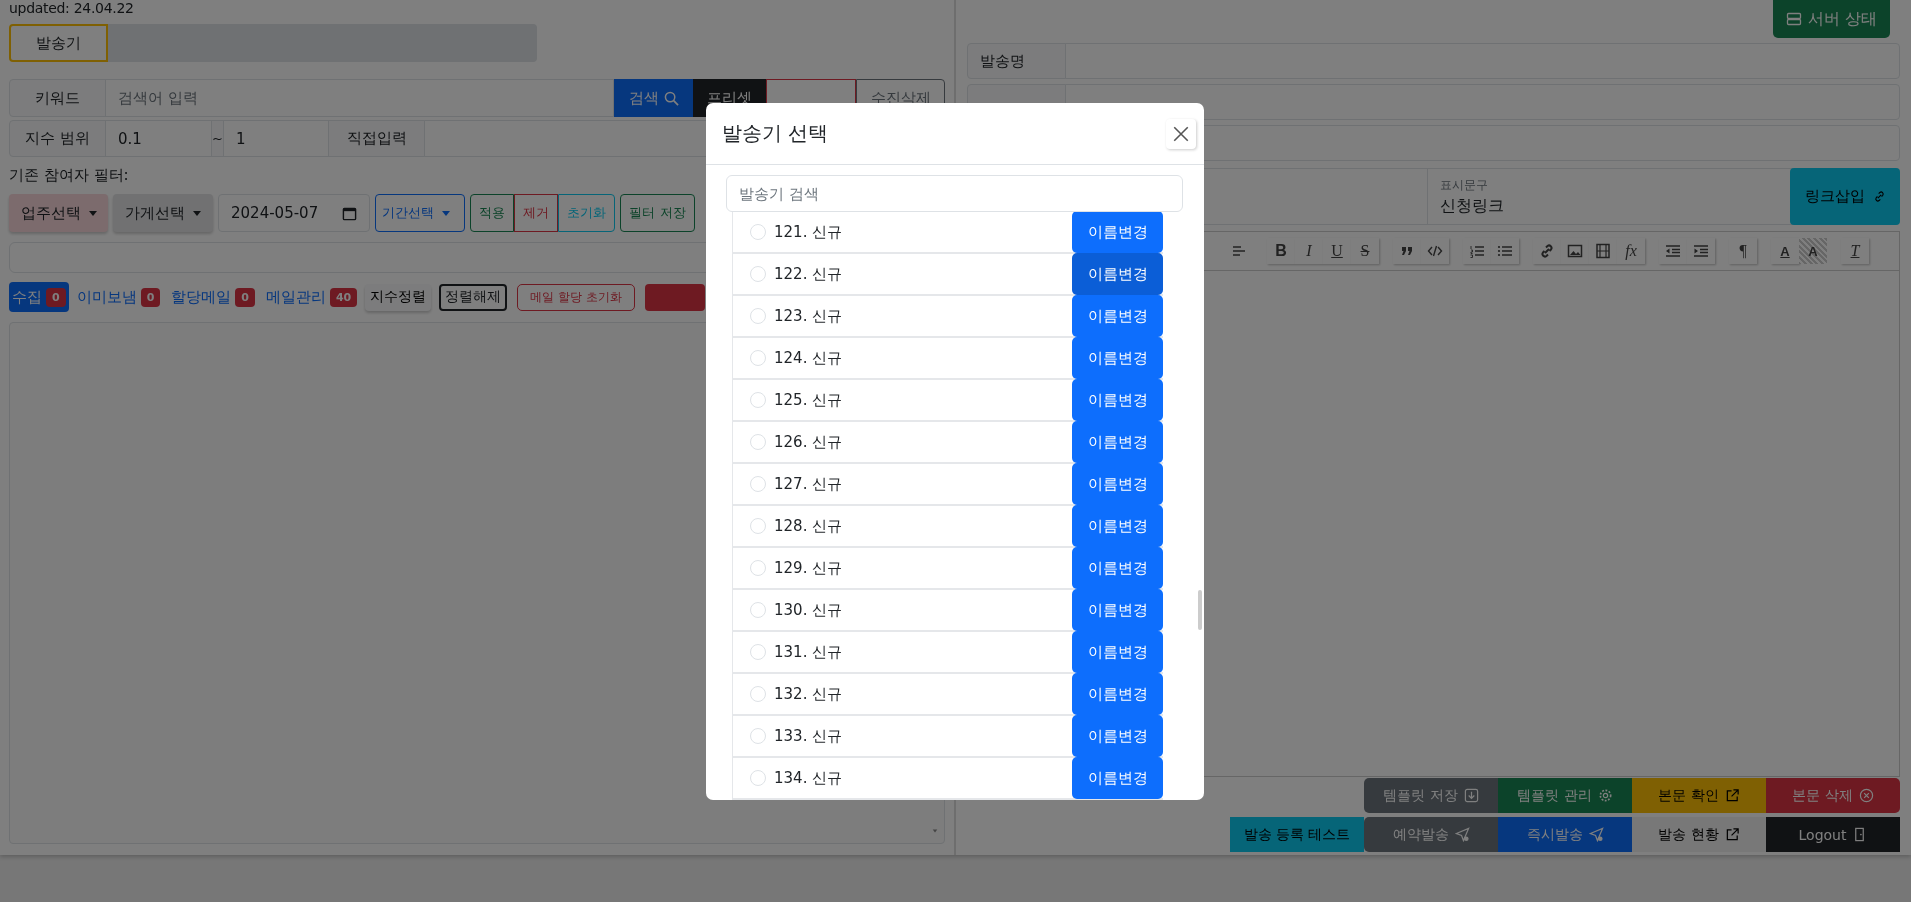  What do you see at coordinates (947, 695) in the screenshot?
I see `list-item: 132. 신규 이름변경` at bounding box center [947, 695].